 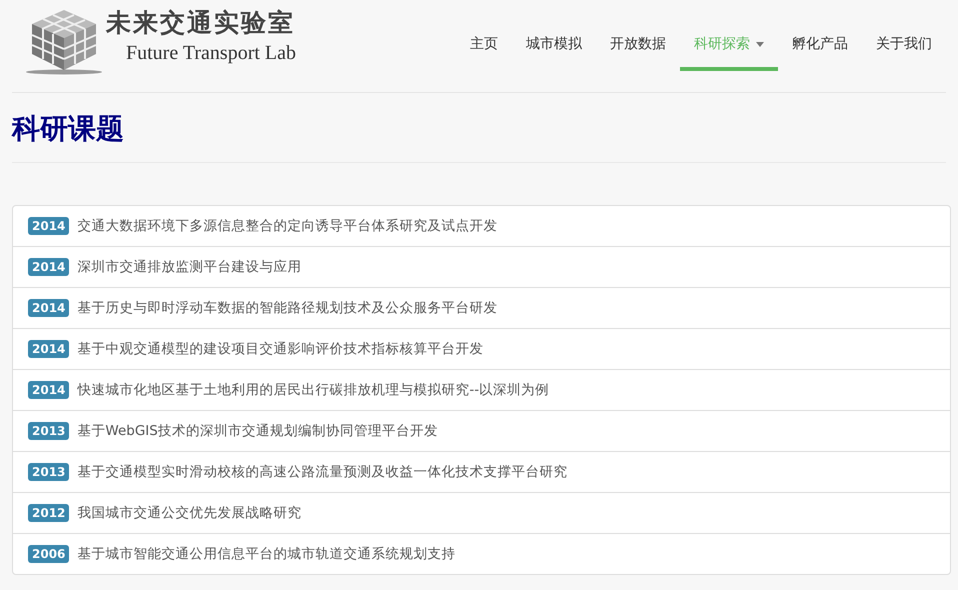 What do you see at coordinates (211, 53) in the screenshot?
I see `logo-subtitle: Future Transport Lab` at bounding box center [211, 53].